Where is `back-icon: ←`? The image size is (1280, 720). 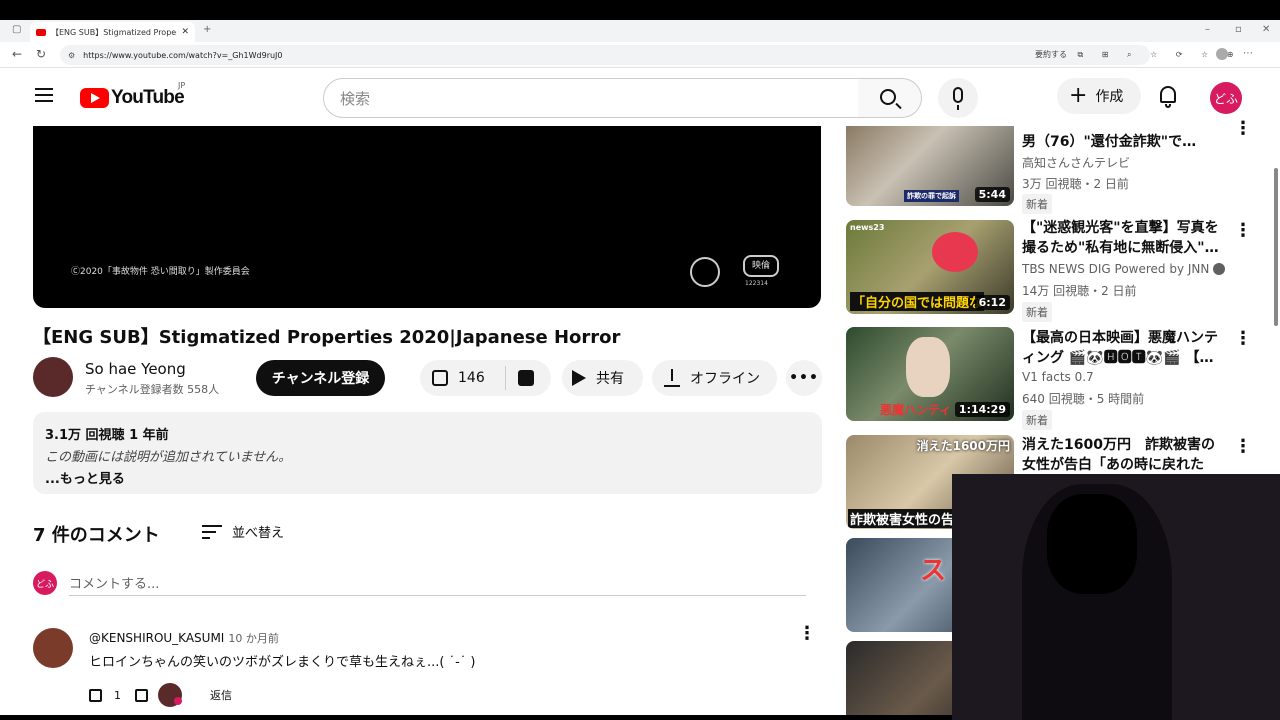
back-icon: ← is located at coordinates (17, 54).